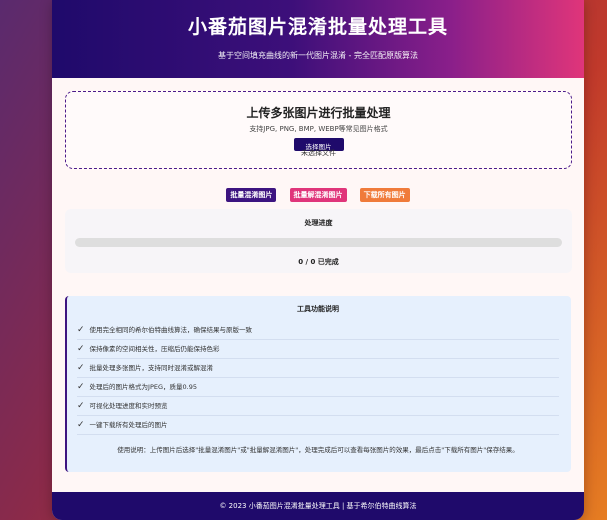 This screenshot has height=520, width=607. I want to click on progress-status: 0 / 0 已完成, so click(318, 262).